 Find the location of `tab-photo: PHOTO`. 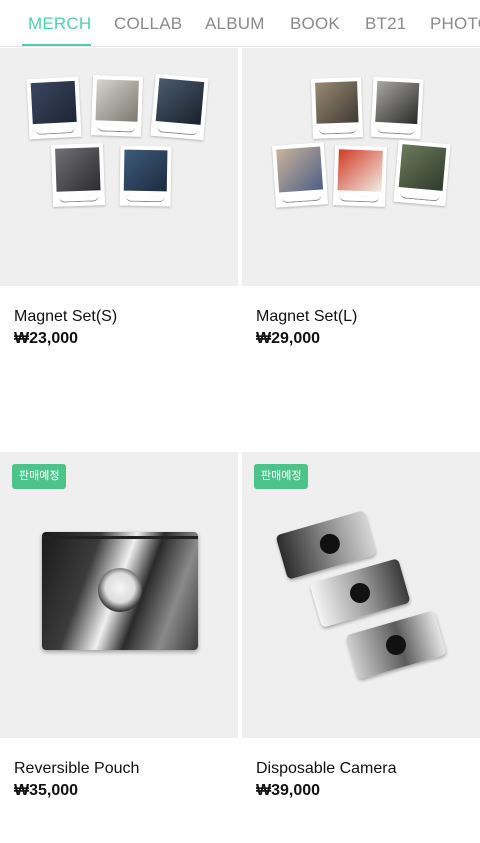

tab-photo: PHOTO is located at coordinates (455, 23).